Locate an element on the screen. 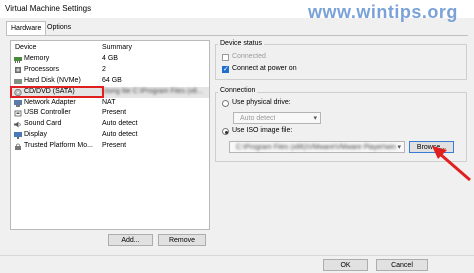 Image resolution: width=474 pixels, height=273 pixels. tab-hardware: Hardware is located at coordinates (26, 28).